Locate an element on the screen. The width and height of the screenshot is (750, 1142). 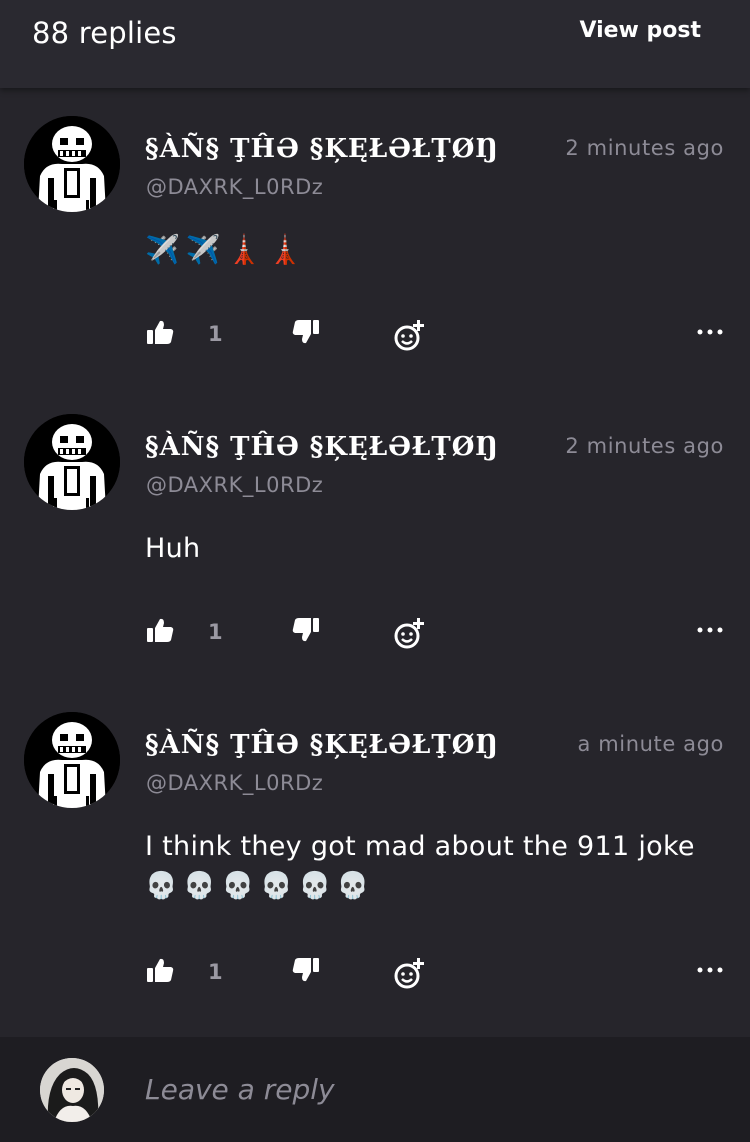
view-post-button: View post is located at coordinates (640, 30).